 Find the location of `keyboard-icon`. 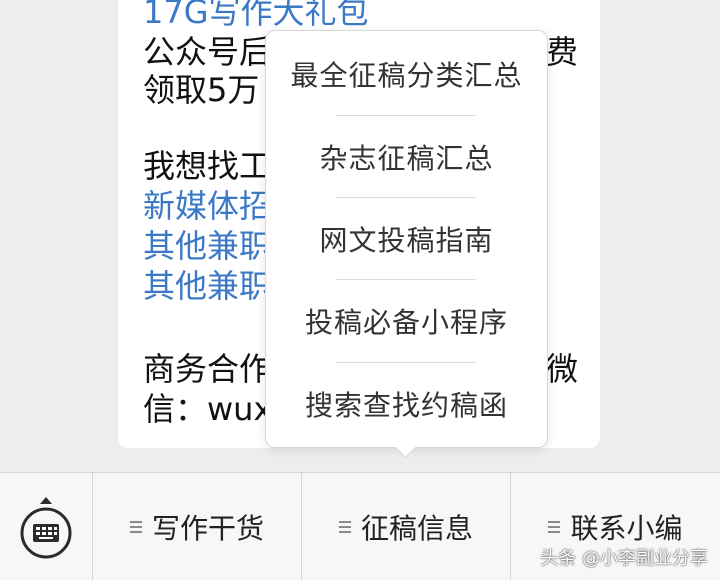

keyboard-icon is located at coordinates (46, 527).